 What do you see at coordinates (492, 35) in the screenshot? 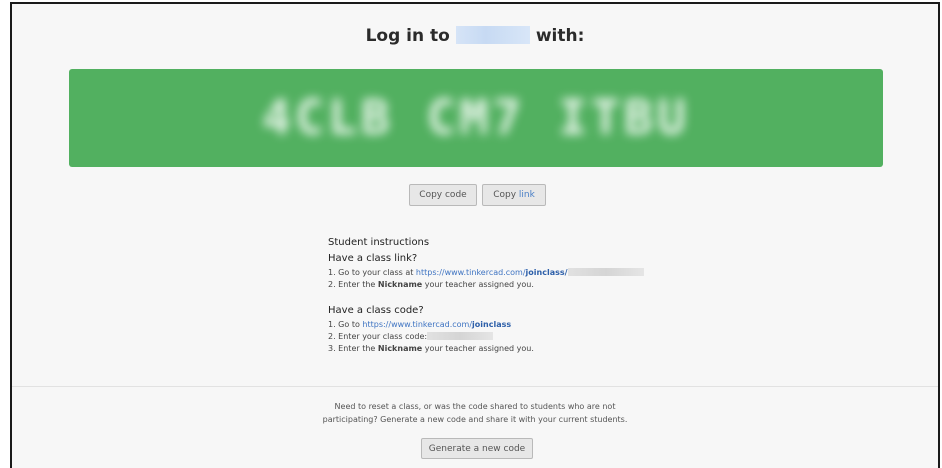
I see `redacted-class-name` at bounding box center [492, 35].